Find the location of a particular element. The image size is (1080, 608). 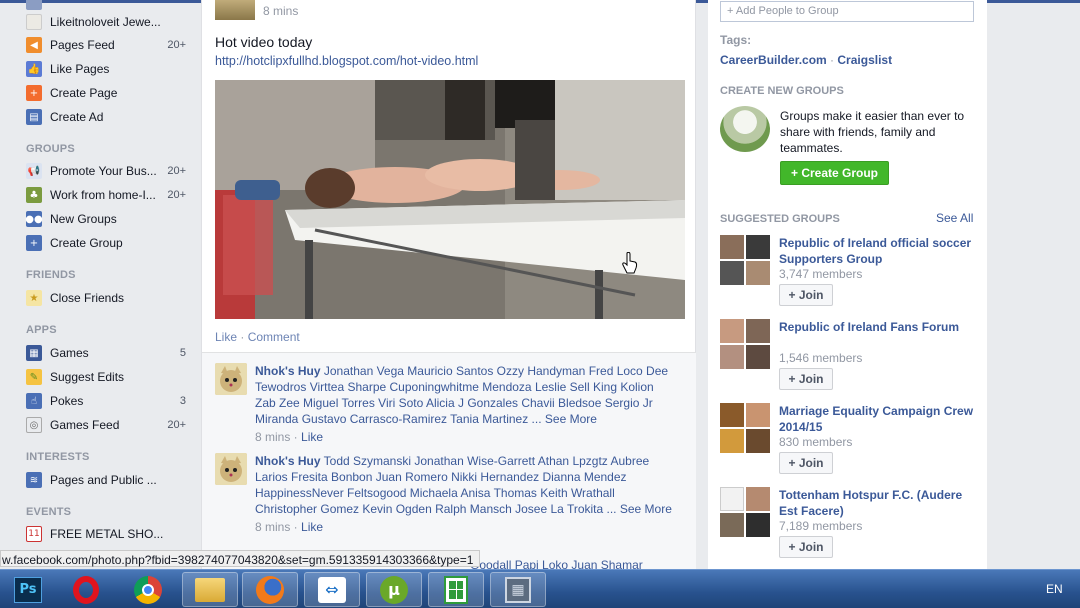

hand-cursor-icon is located at coordinates (630, 263).